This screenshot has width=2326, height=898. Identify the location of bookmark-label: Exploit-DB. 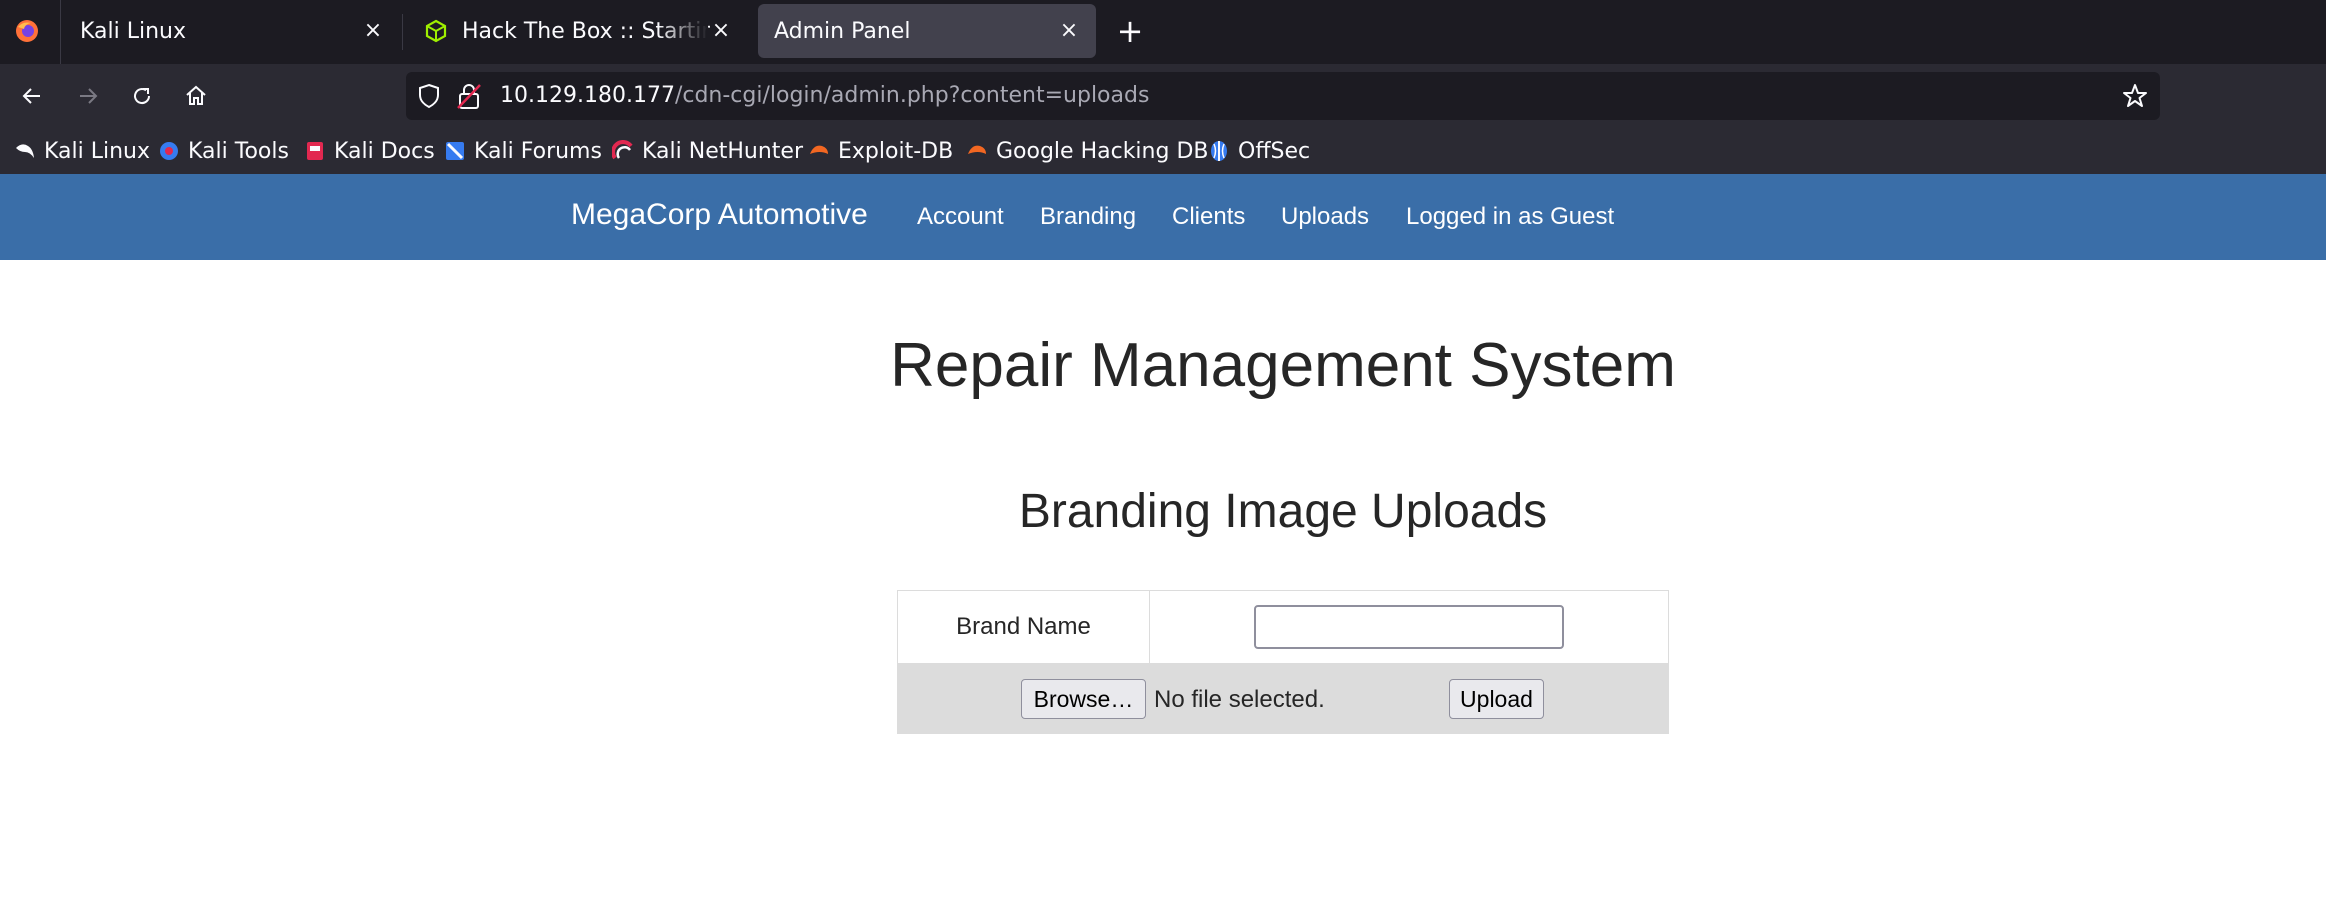
(896, 151).